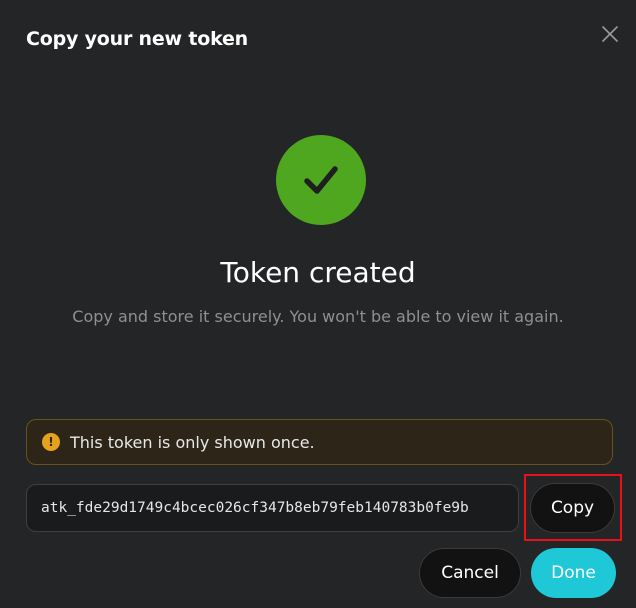  What do you see at coordinates (573, 573) in the screenshot?
I see `done-button: Done` at bounding box center [573, 573].